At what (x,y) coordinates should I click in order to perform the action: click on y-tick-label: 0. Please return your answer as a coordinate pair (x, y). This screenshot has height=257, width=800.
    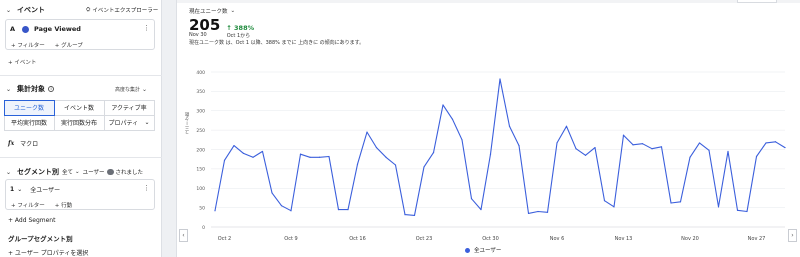
    Looking at the image, I should click on (203, 228).